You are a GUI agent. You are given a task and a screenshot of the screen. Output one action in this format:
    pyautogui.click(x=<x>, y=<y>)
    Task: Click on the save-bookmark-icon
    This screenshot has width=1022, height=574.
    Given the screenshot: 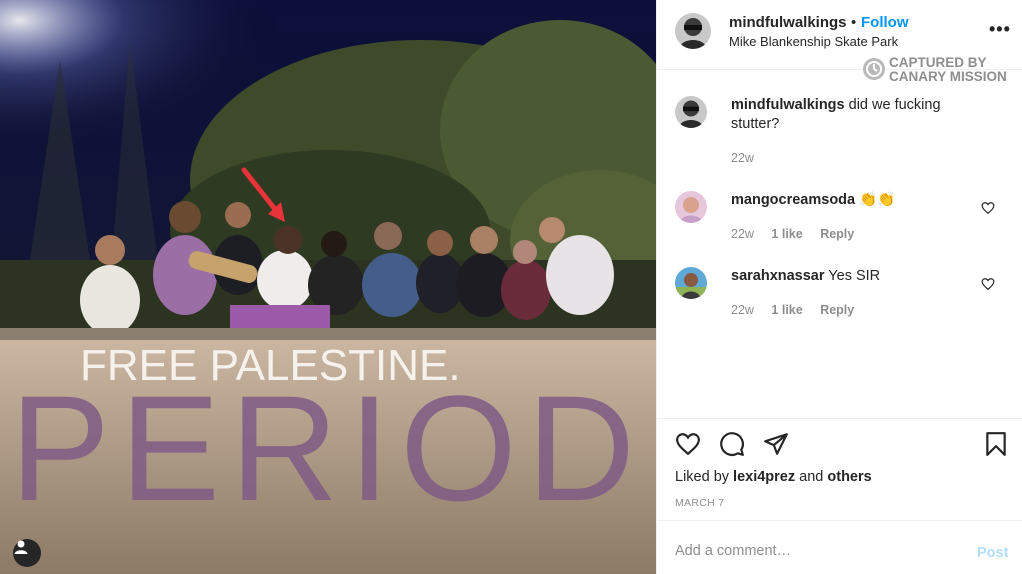 What is the action you would take?
    pyautogui.click(x=996, y=444)
    